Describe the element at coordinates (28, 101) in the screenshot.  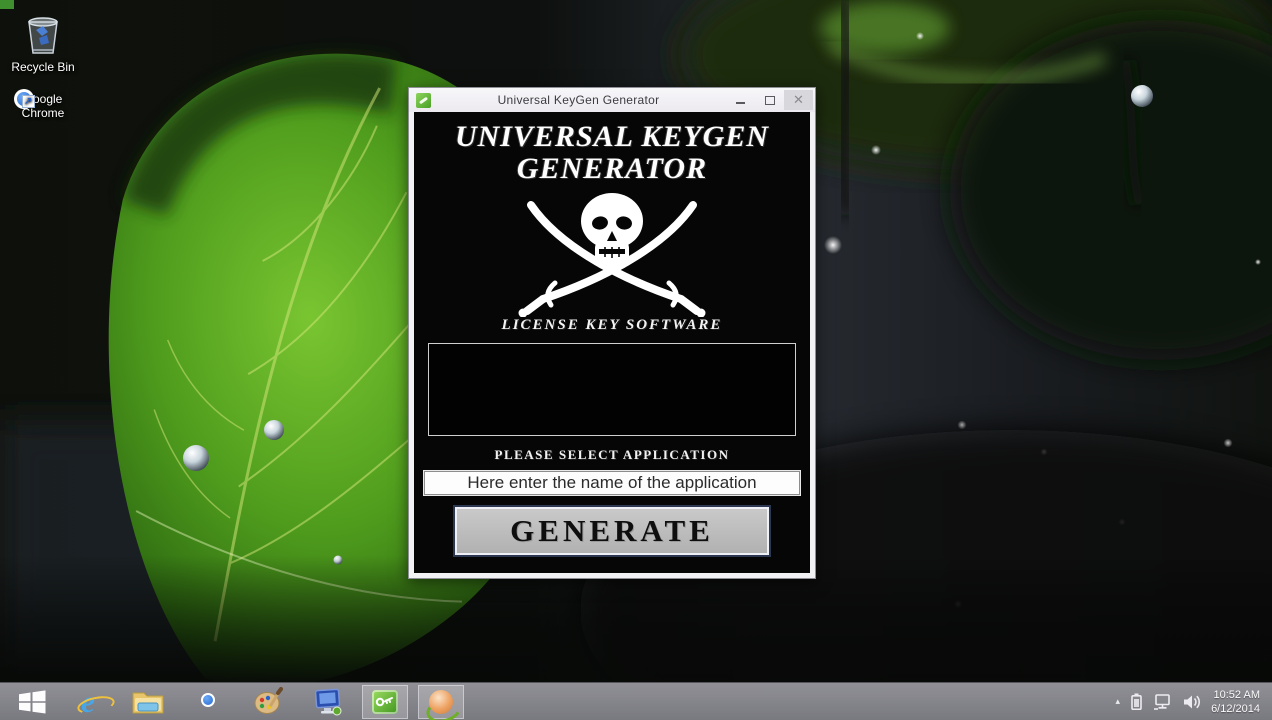
I see `shortcut-arrow-icon: ↗` at that location.